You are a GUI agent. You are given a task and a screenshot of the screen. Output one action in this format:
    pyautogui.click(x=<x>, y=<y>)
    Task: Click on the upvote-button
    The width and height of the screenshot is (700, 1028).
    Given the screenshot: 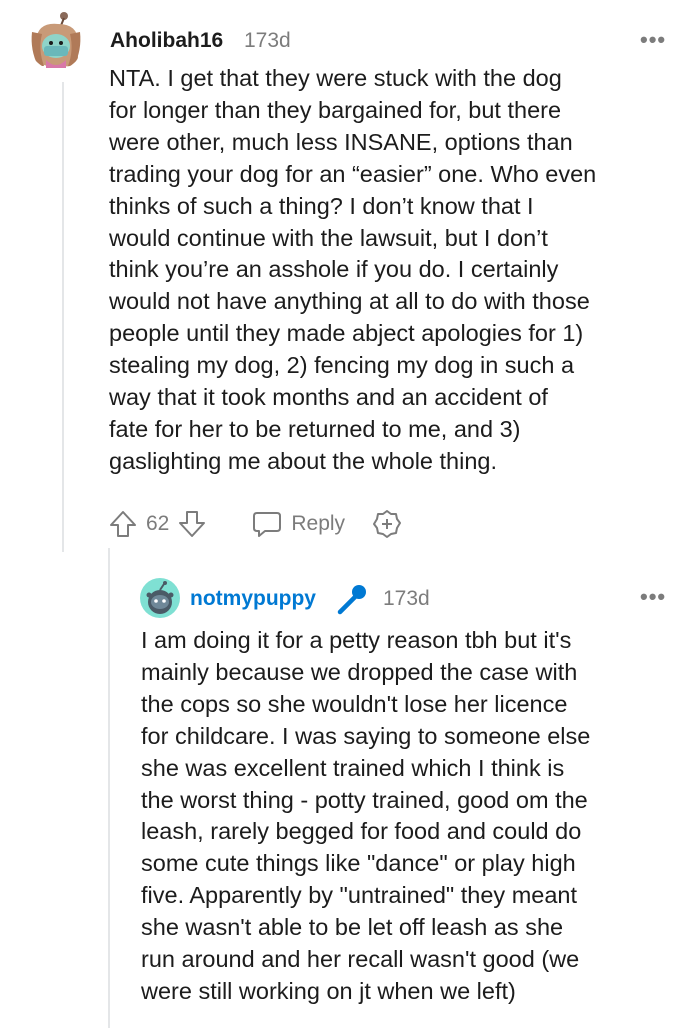 What is the action you would take?
    pyautogui.click(x=123, y=524)
    